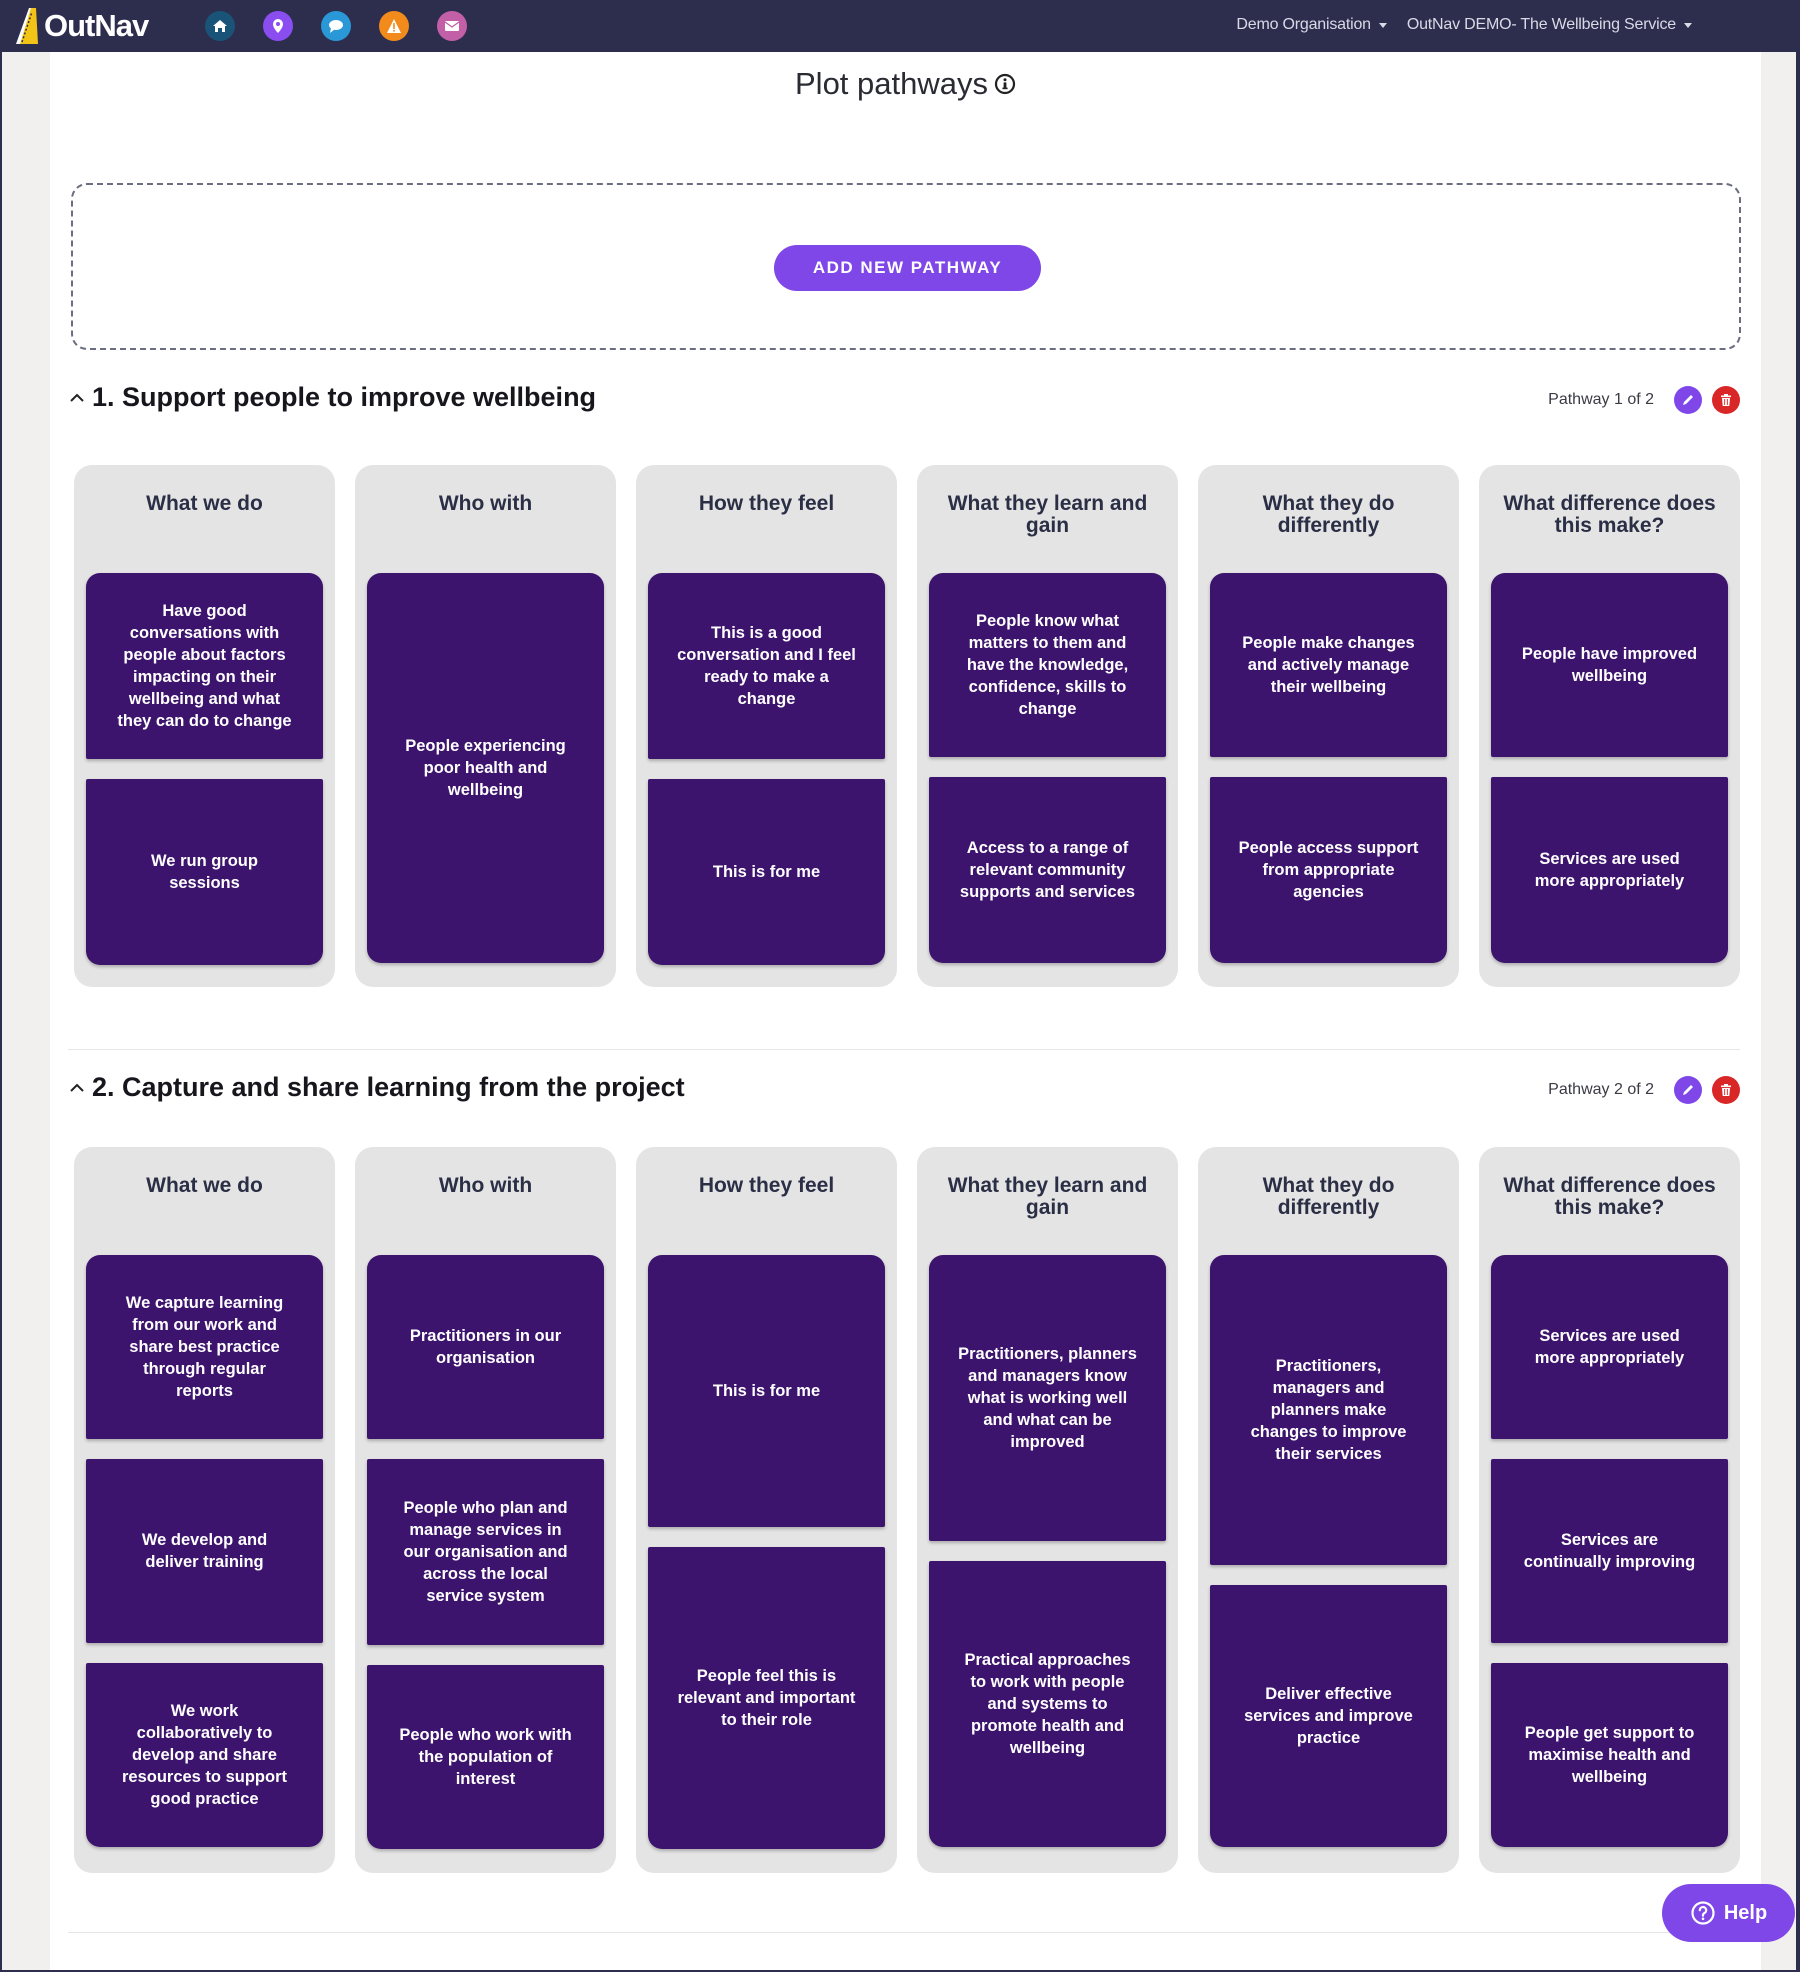 The height and width of the screenshot is (1972, 1800). What do you see at coordinates (485, 1185) in the screenshot?
I see `column-header: Who with` at bounding box center [485, 1185].